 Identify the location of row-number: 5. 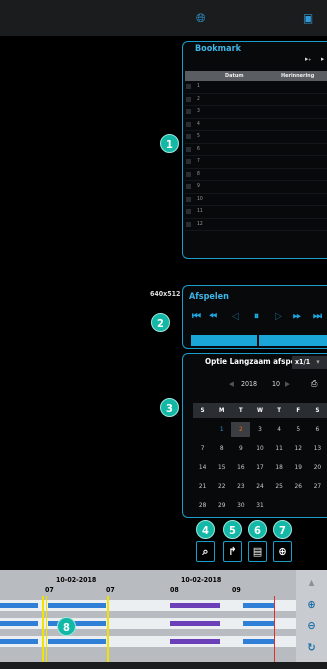
(198, 136).